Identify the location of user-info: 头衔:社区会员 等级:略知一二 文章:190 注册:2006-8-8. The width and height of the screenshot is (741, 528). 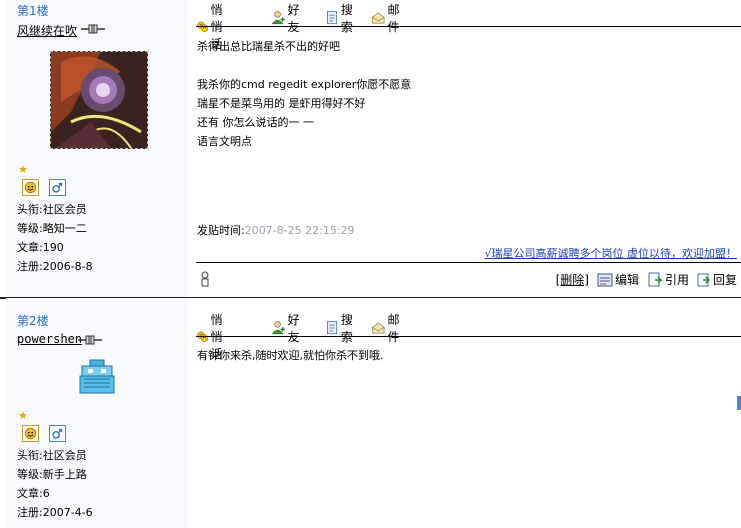
(55, 238).